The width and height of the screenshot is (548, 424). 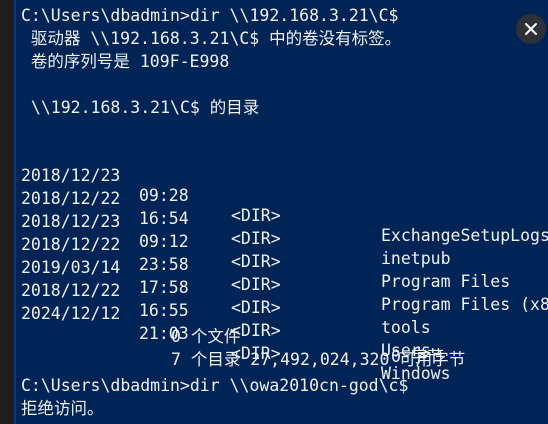 I want to click on command-line: C:\Users\dbadmin>dir \\192.168.3.21\C$, so click(x=210, y=15).